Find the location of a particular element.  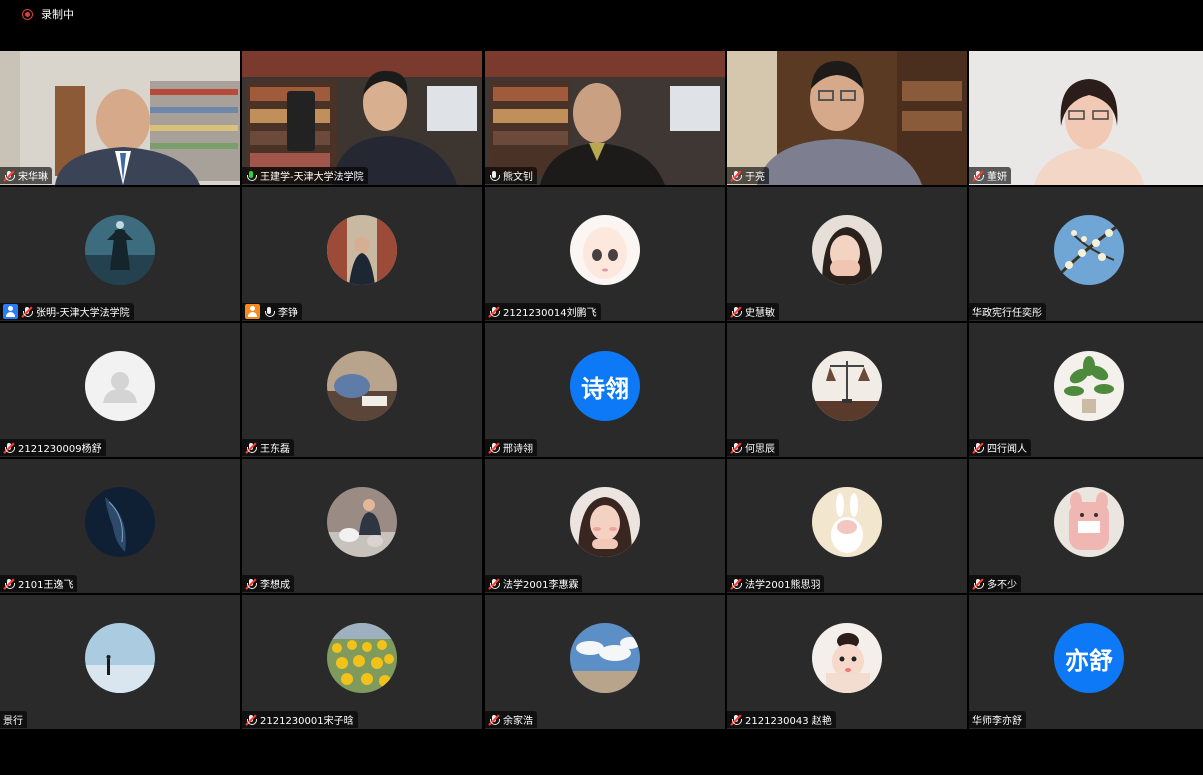

avatar-tile: 张明-天津大学法学院 is located at coordinates (120, 254).